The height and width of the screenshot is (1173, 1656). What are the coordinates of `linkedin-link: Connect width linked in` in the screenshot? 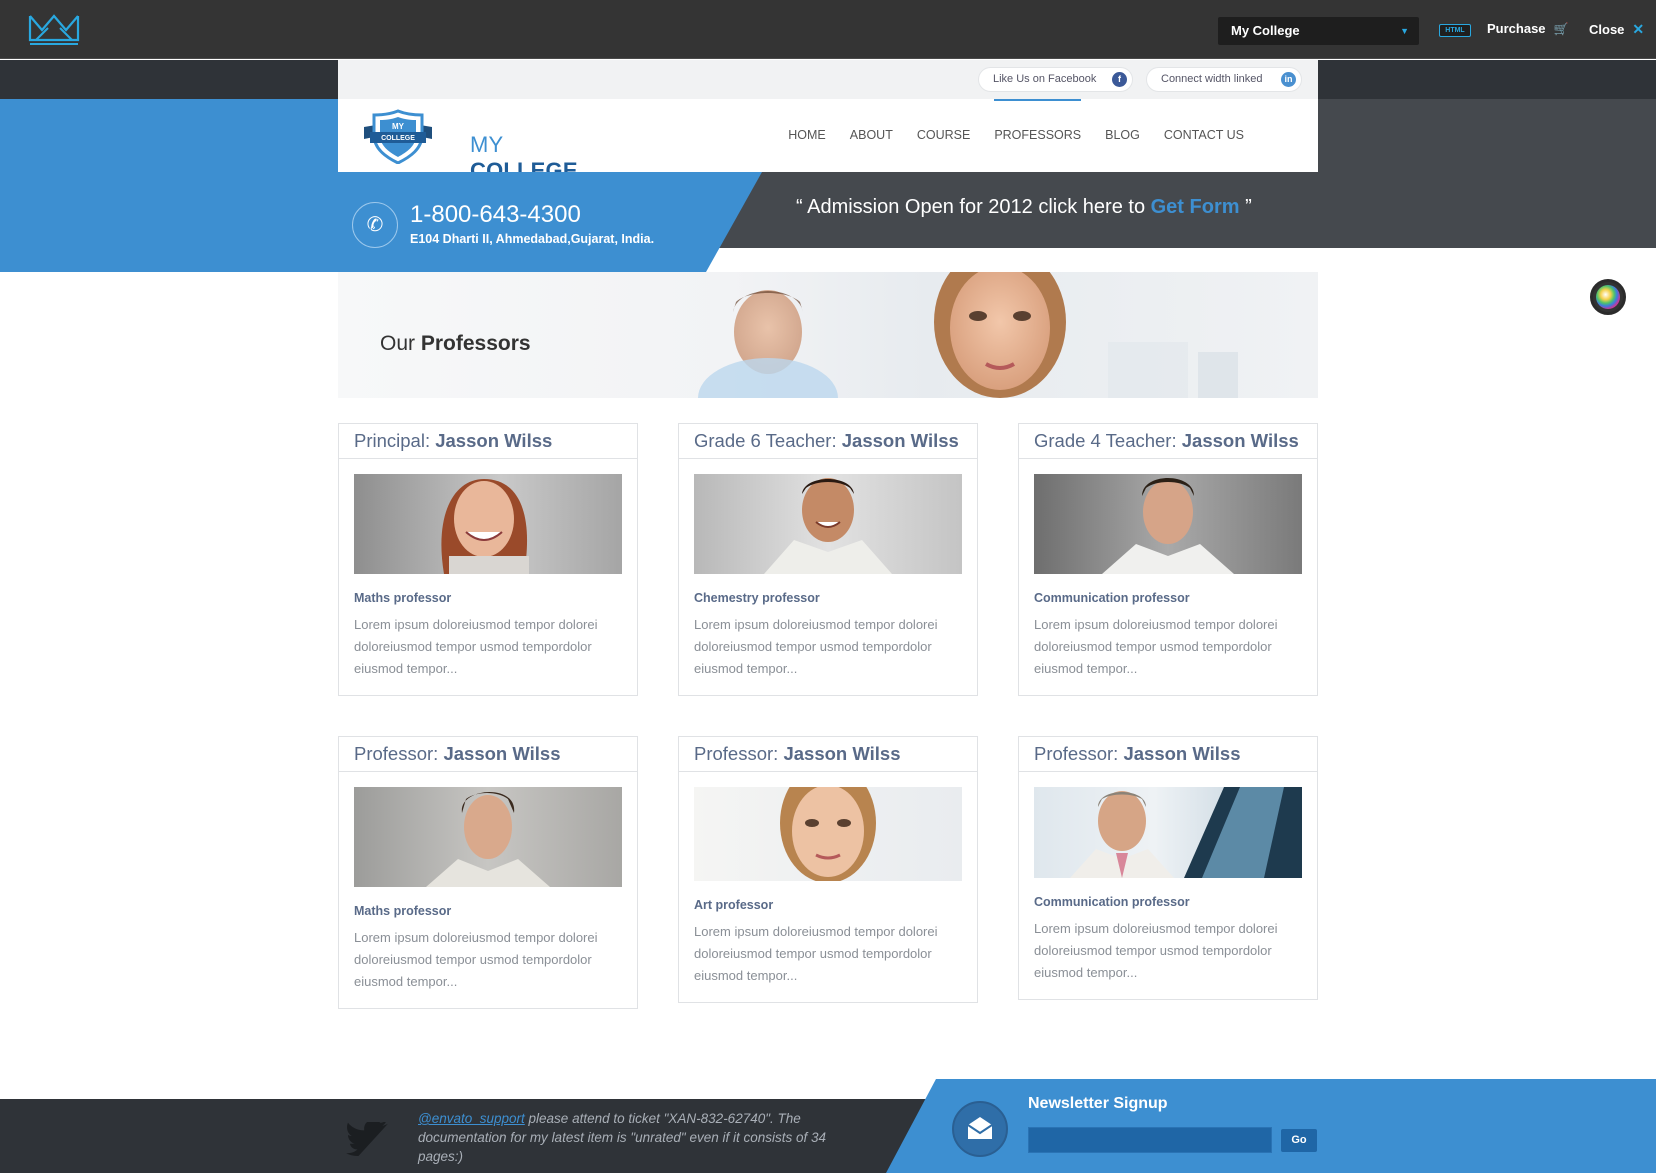 It's located at (1224, 79).